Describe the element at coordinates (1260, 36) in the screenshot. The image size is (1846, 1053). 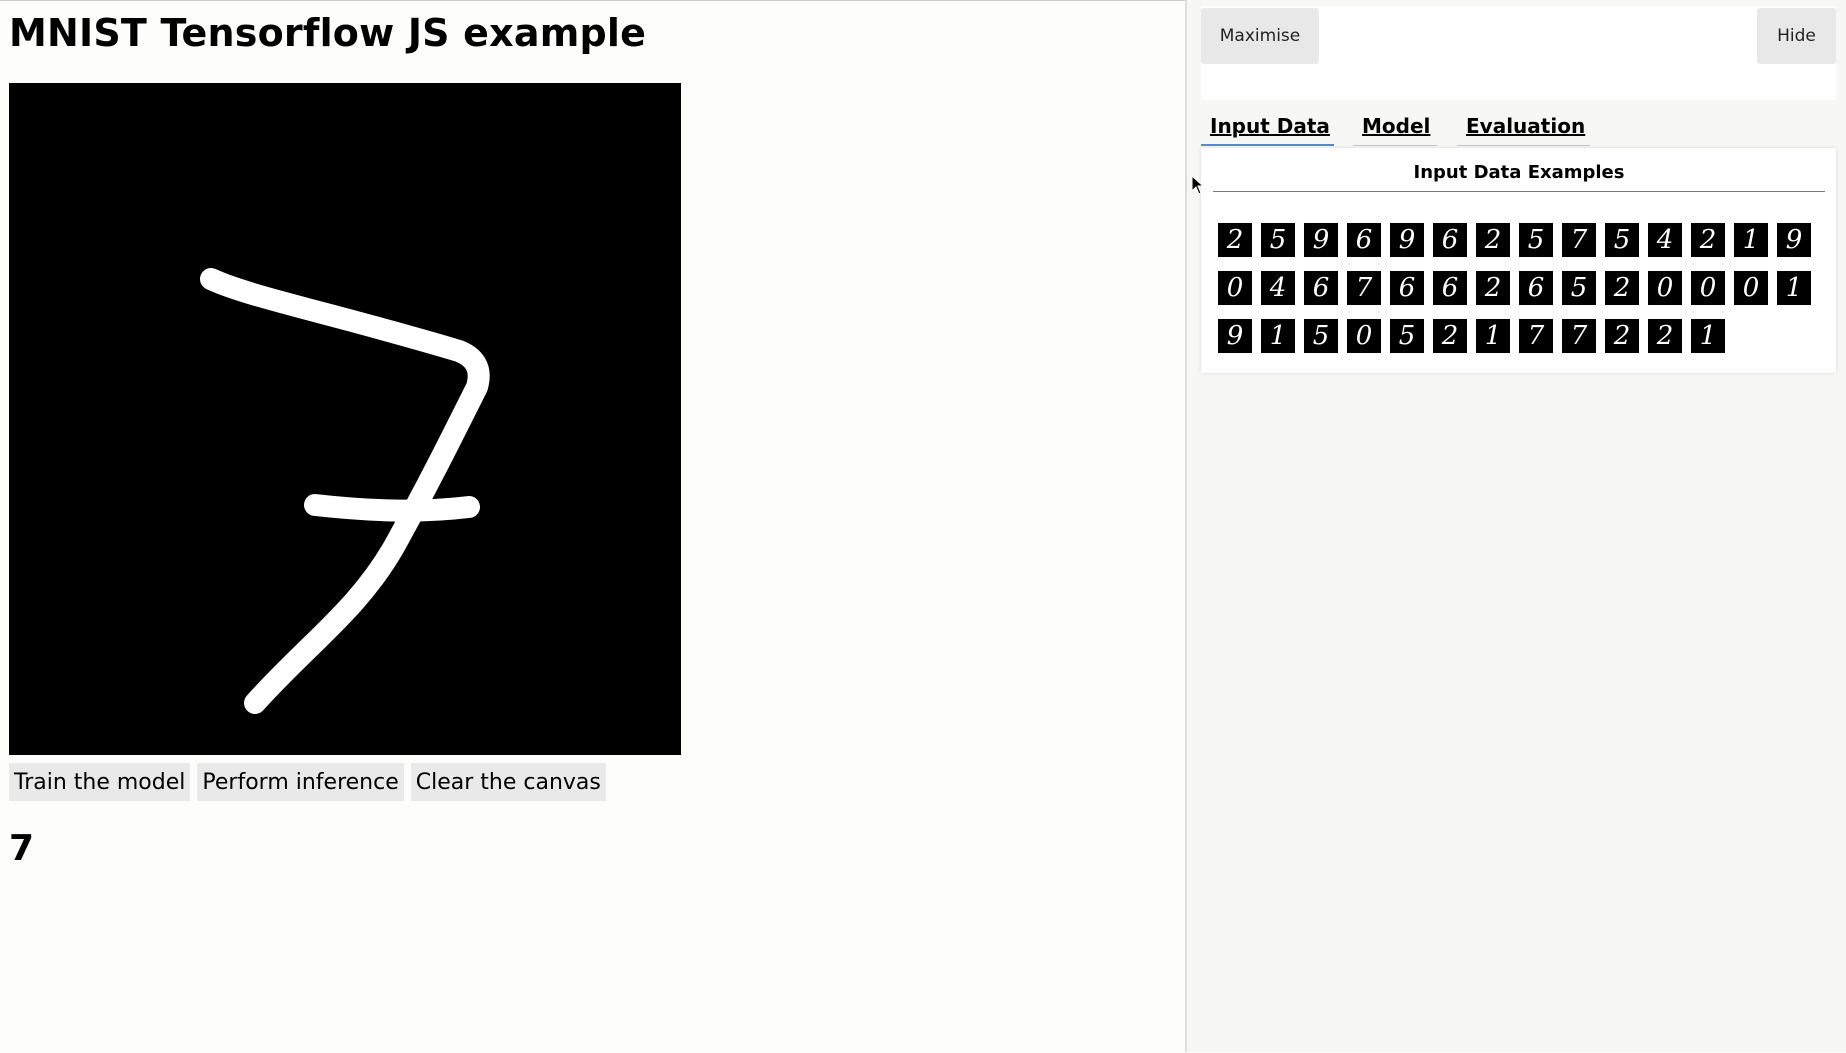
I see `maximise-button: Maximise` at that location.